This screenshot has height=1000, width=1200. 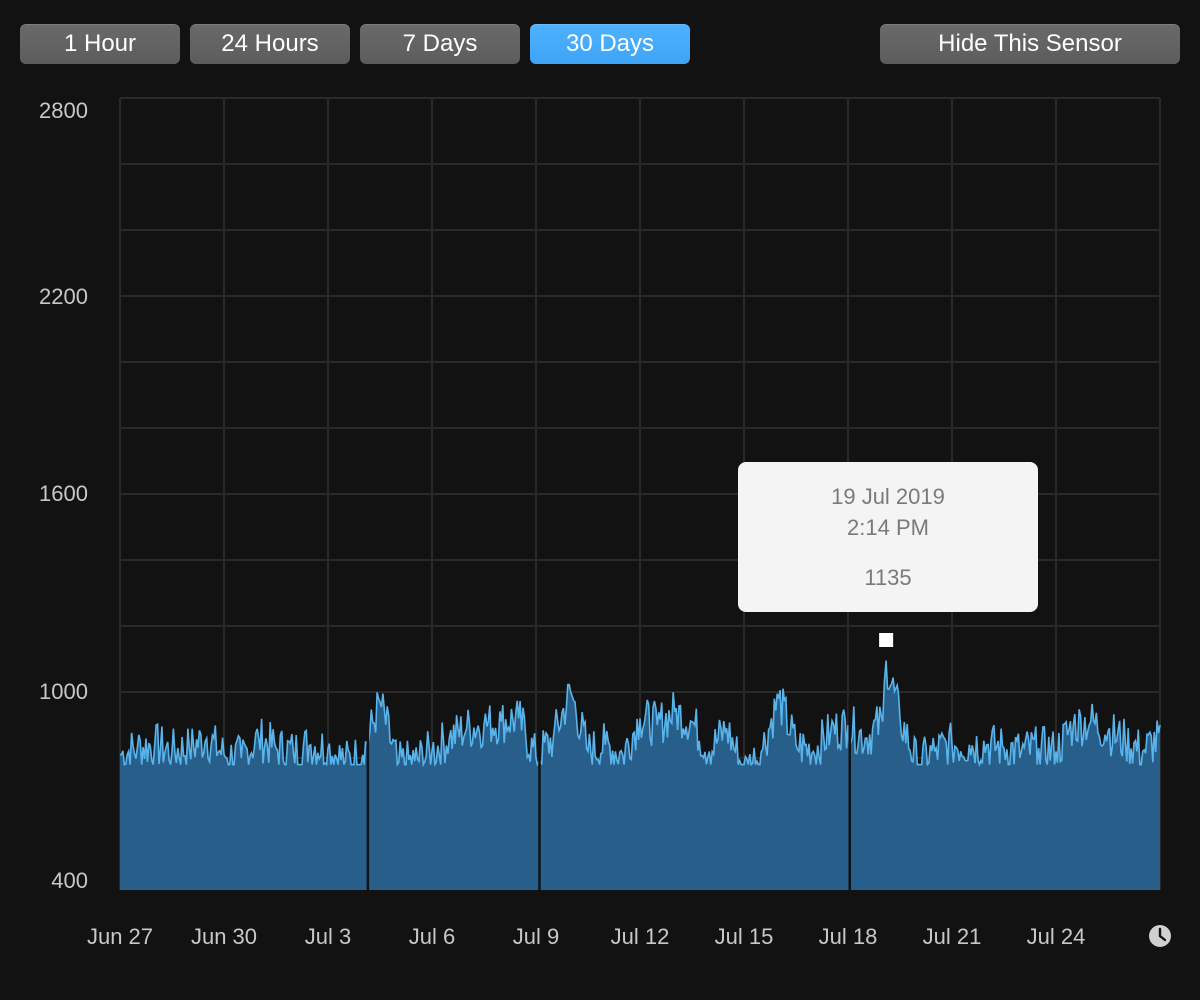 What do you see at coordinates (63, 691) in the screenshot?
I see `y-tick-label: 1000` at bounding box center [63, 691].